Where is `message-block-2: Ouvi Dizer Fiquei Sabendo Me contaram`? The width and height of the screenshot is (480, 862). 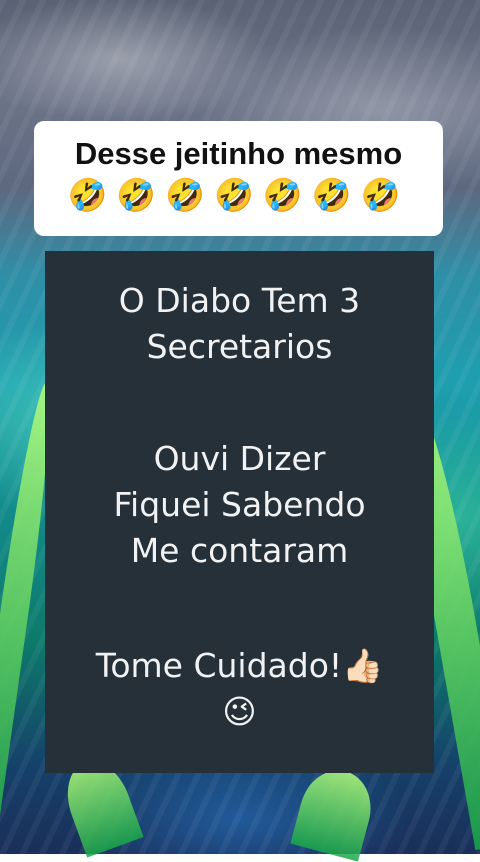
message-block-2: Ouvi Dizer Fiquei Sabendo Me contaram is located at coordinates (239, 505).